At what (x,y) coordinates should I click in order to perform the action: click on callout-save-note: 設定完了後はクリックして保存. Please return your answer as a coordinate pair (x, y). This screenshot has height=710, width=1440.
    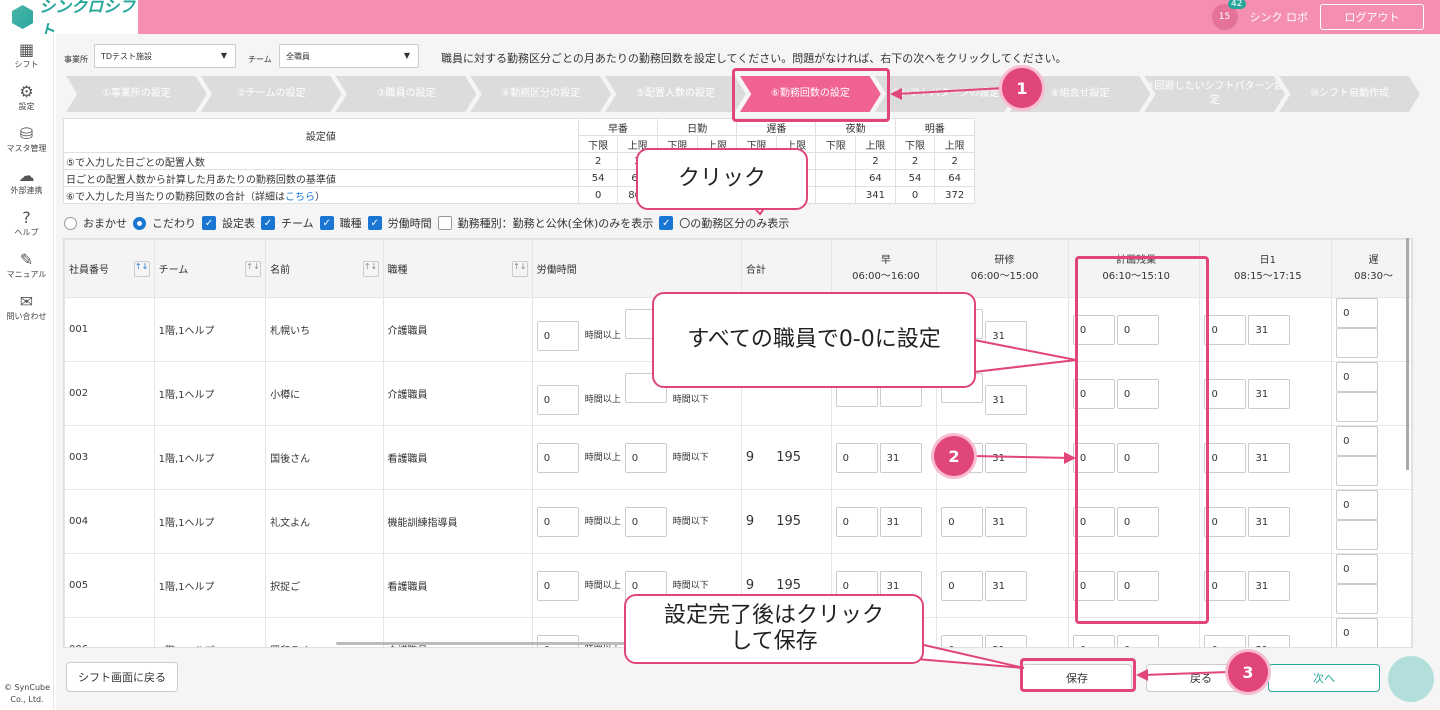
    Looking at the image, I should click on (774, 629).